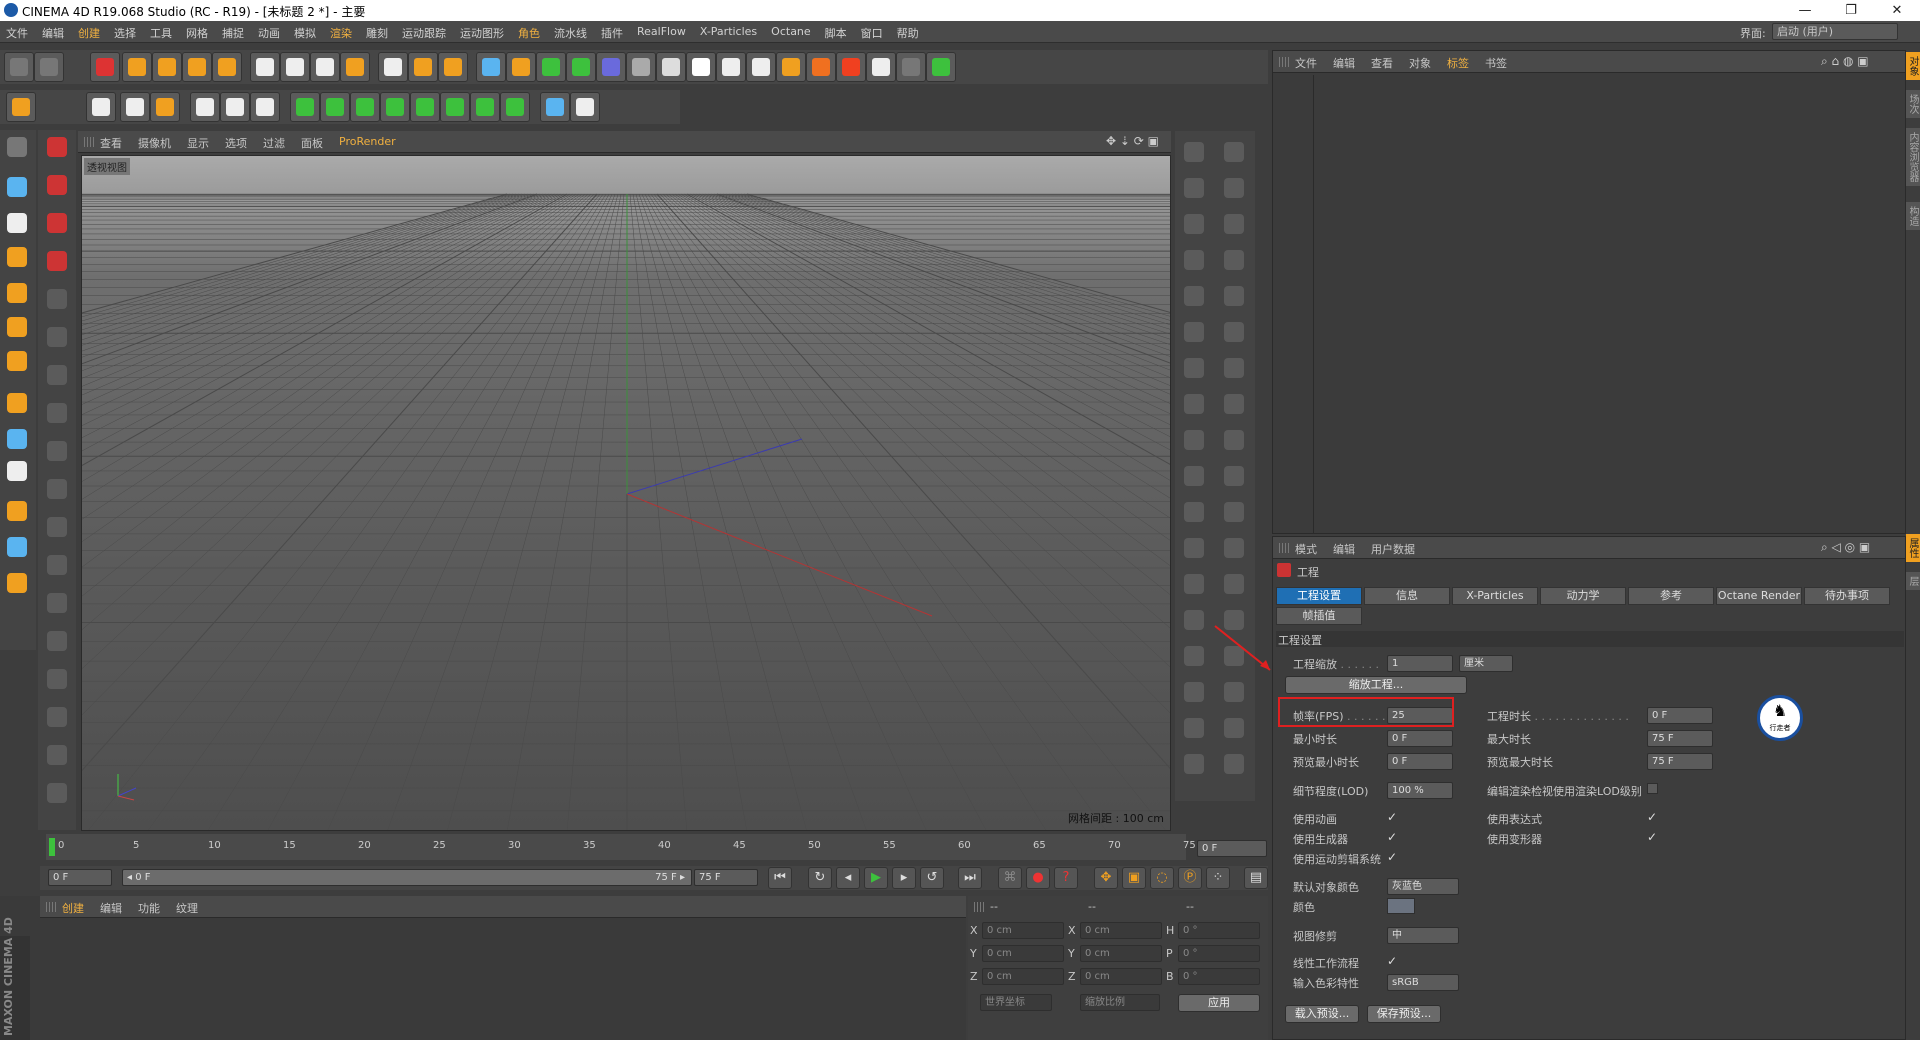  Describe the element at coordinates (1653, 837) in the screenshot. I see `use-deformers-checkbox: ✓` at that location.